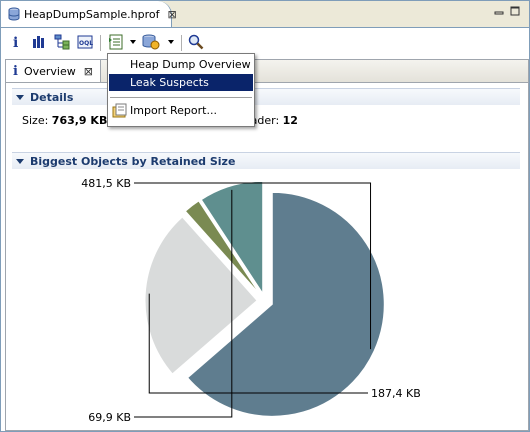 Image resolution: width=530 pixels, height=432 pixels. I want to click on pie-slice-label: 69,9 KB, so click(109, 417).